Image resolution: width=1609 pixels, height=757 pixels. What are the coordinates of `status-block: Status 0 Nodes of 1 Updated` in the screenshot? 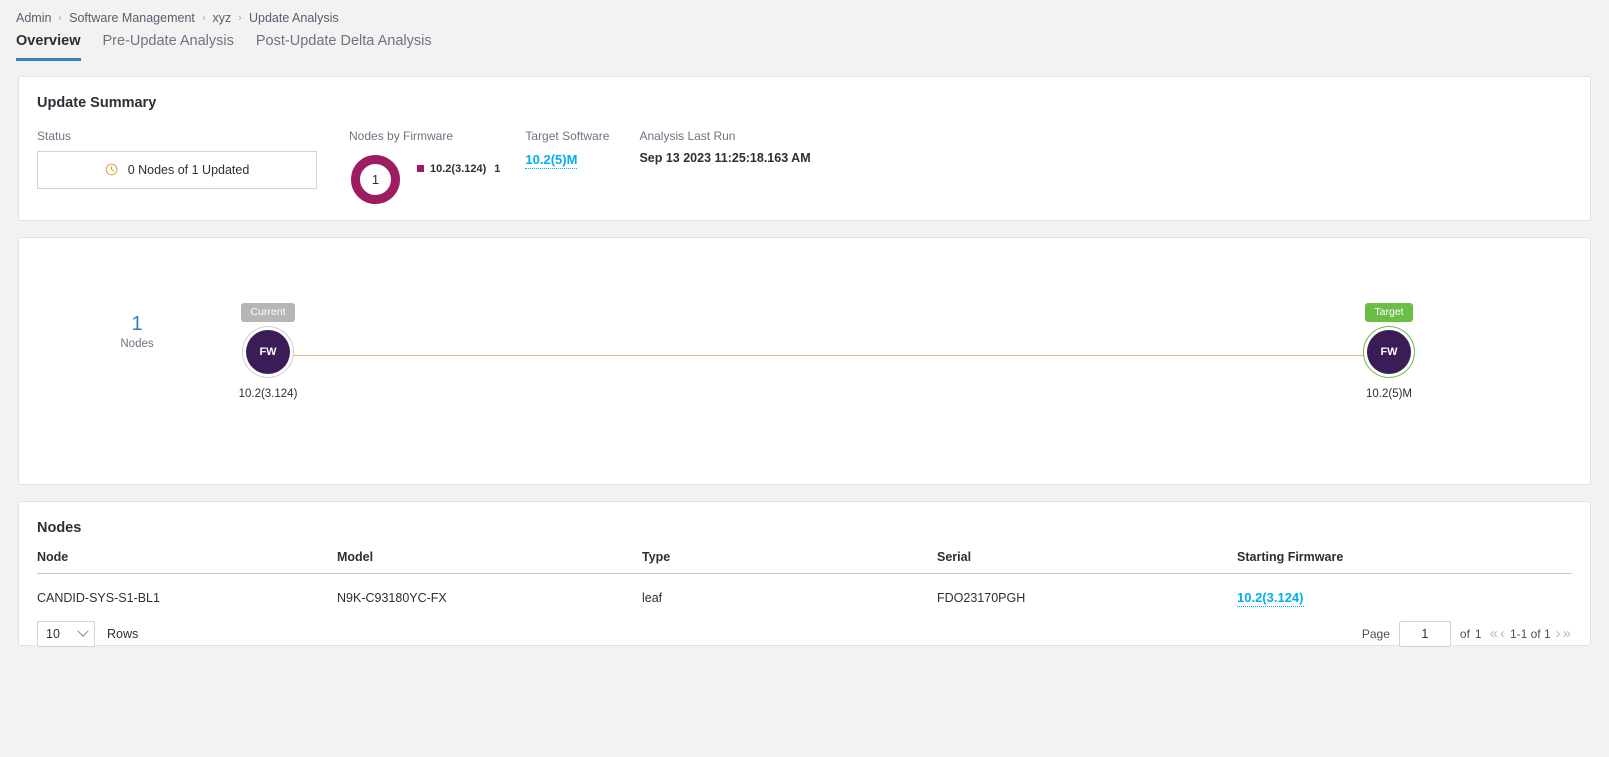 It's located at (177, 167).